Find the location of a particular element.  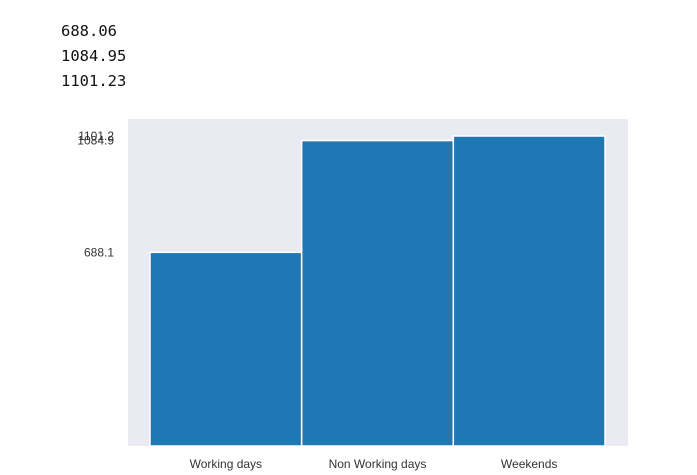

x-tick-label-1: Working days is located at coordinates (226, 464).